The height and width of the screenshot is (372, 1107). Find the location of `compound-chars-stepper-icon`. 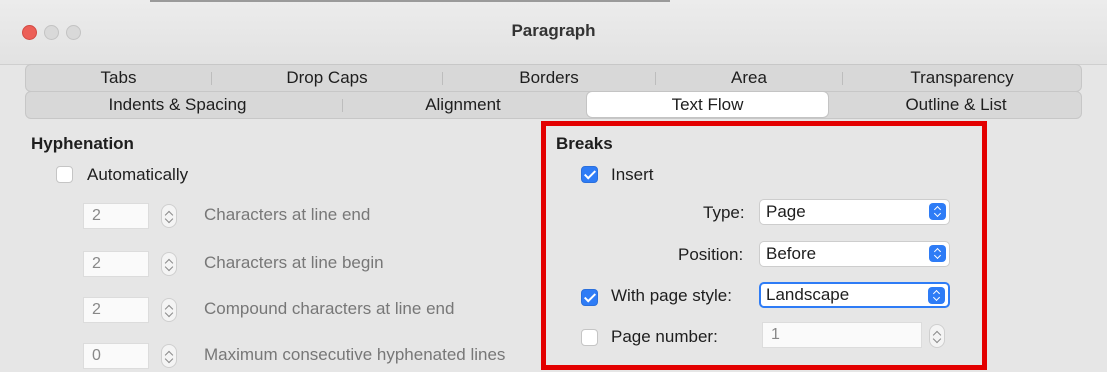

compound-chars-stepper-icon is located at coordinates (169, 310).